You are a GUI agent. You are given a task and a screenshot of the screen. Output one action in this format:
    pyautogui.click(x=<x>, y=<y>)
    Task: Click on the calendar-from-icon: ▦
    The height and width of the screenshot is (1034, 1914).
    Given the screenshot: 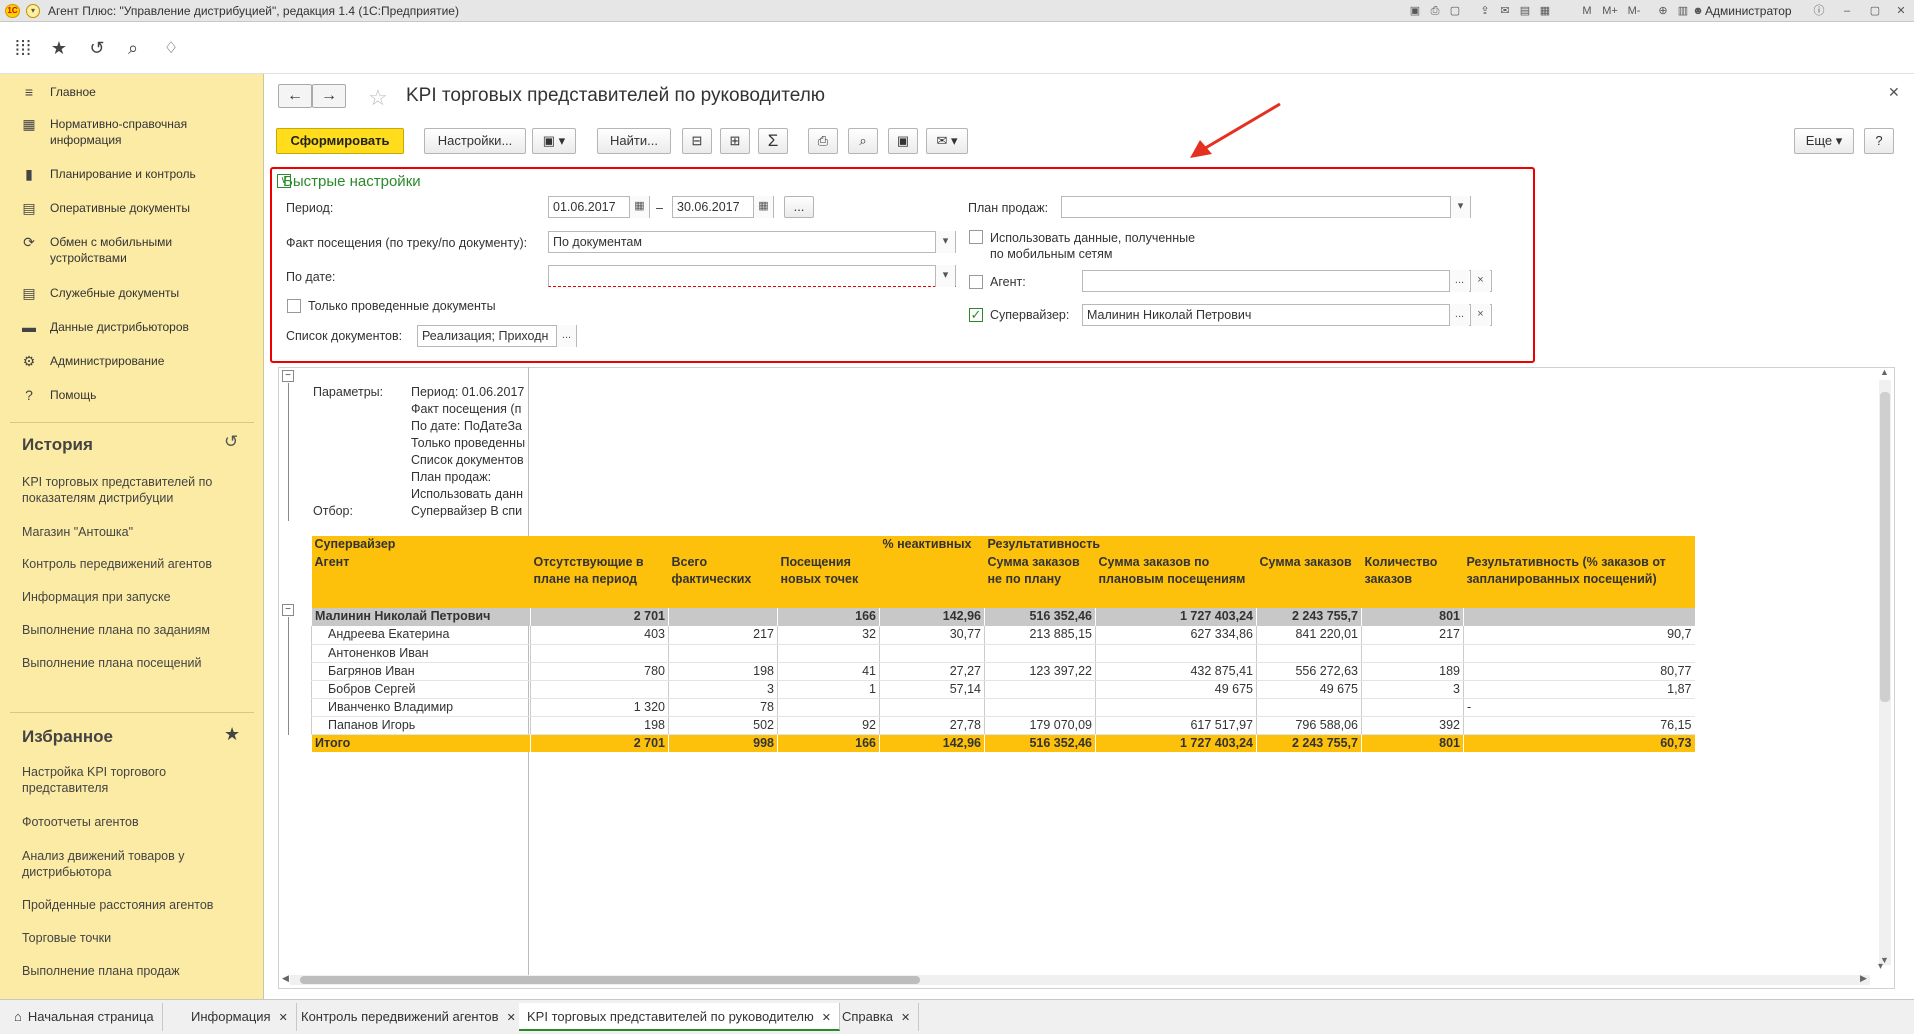 What is the action you would take?
    pyautogui.click(x=639, y=207)
    